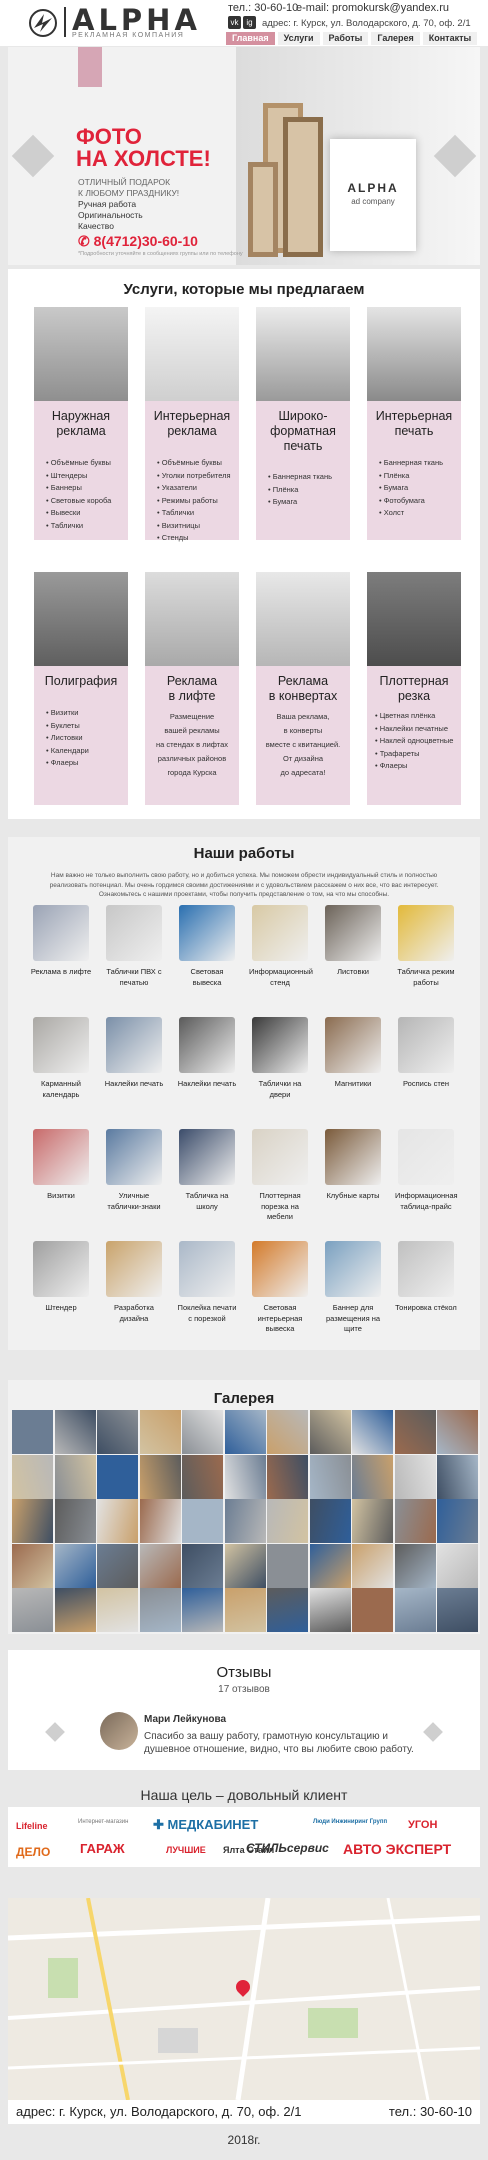  Describe the element at coordinates (205, 1825) in the screenshot. I see `partner-logo: ✚ МЕДКАБИНЕТ` at that location.